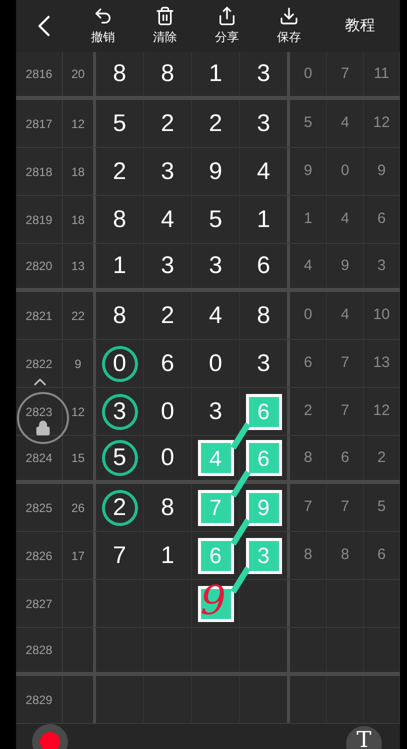 Image resolution: width=407 pixels, height=749 pixels. What do you see at coordinates (381, 363) in the screenshot?
I see `extra-value: 13` at bounding box center [381, 363].